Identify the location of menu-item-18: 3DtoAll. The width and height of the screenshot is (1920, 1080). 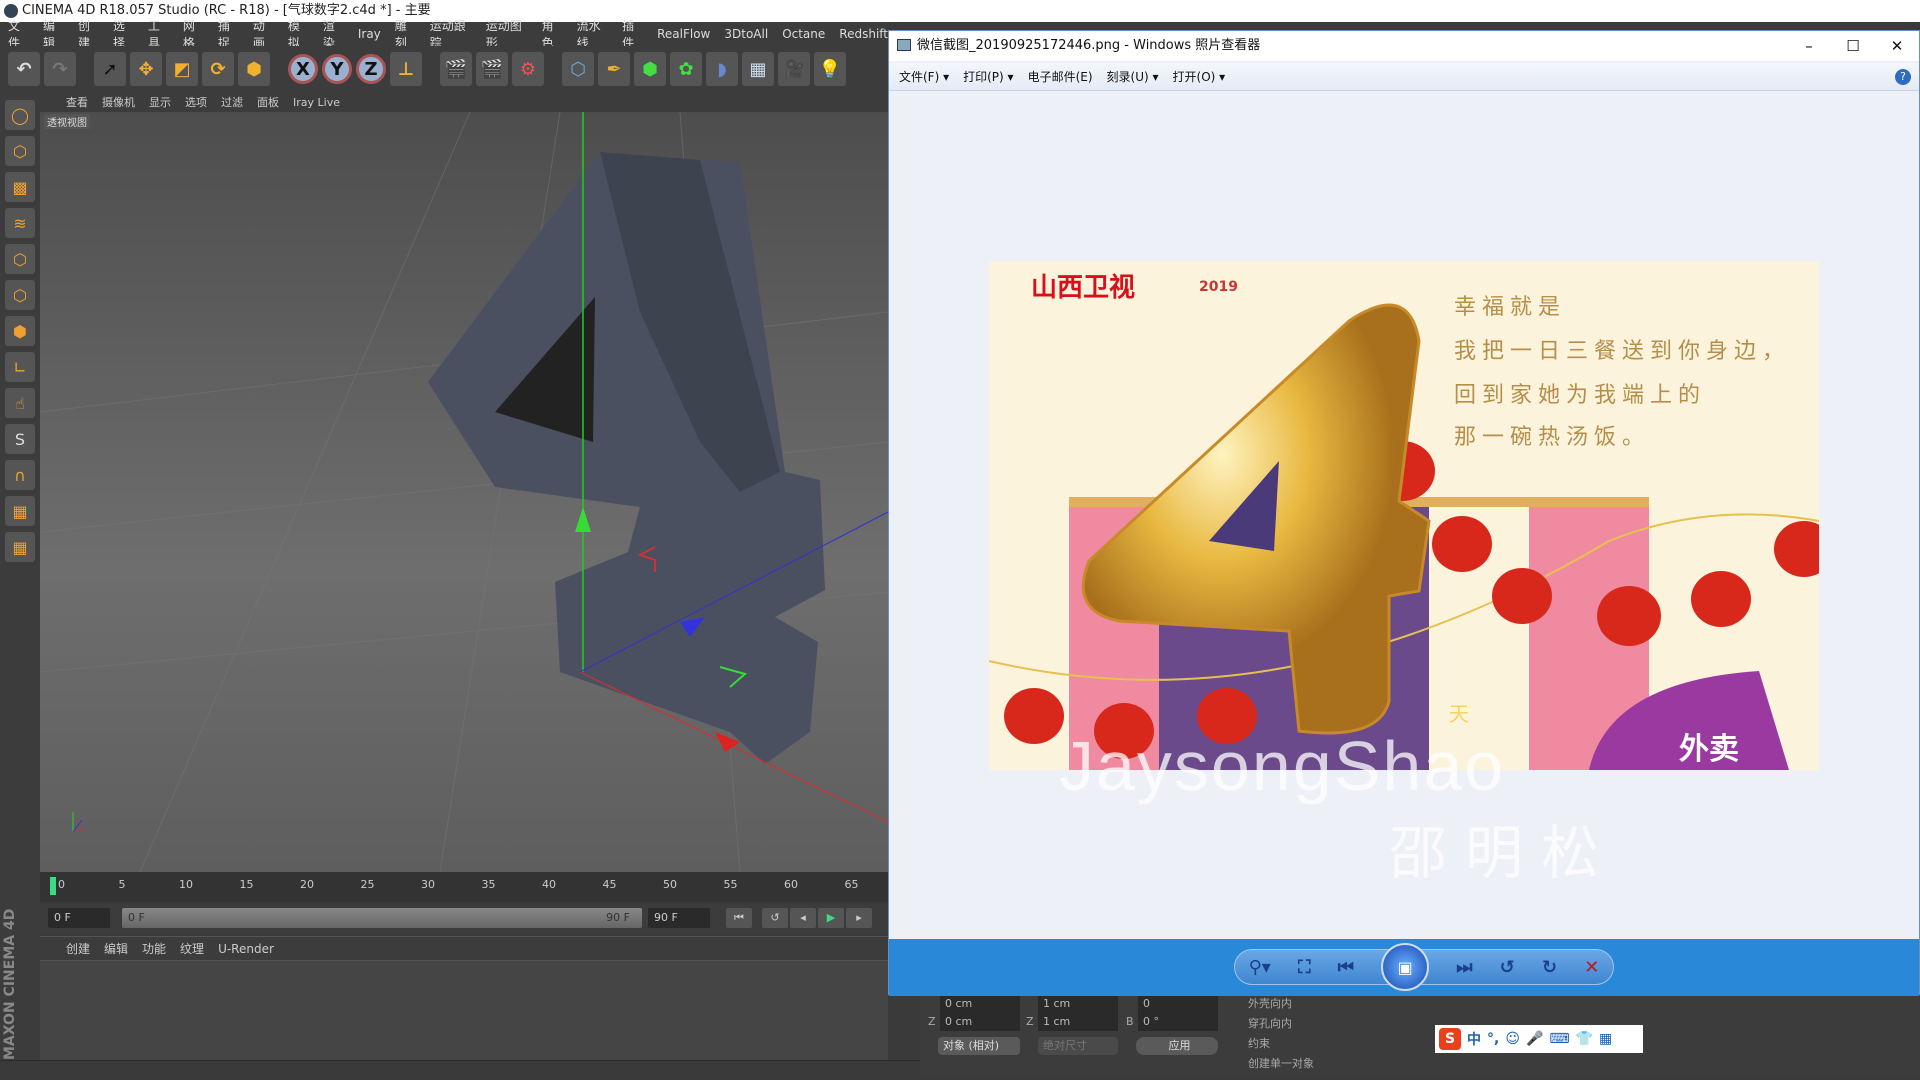
(746, 34).